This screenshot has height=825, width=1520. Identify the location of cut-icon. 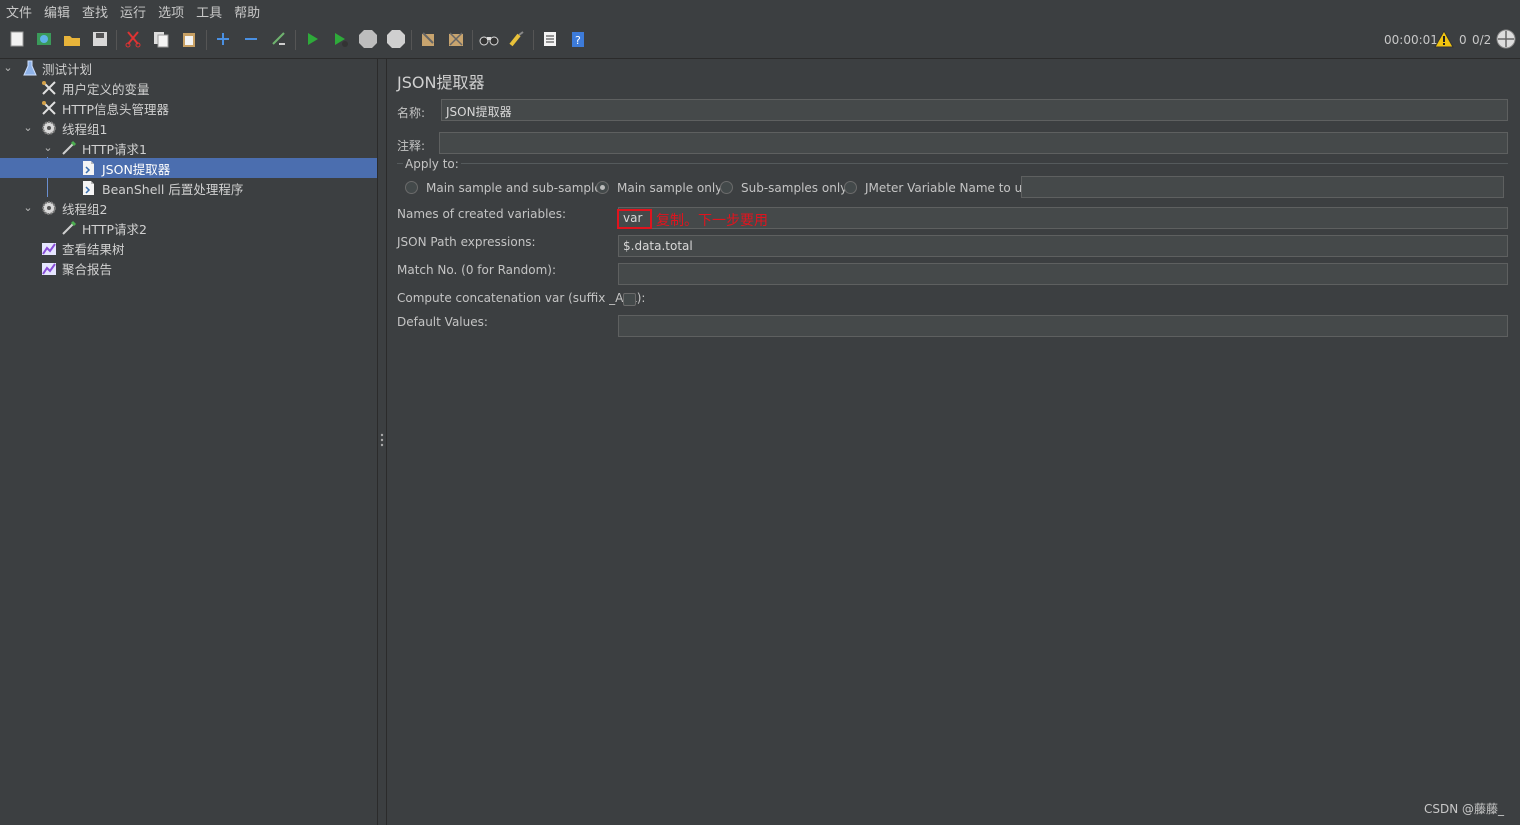
(133, 39).